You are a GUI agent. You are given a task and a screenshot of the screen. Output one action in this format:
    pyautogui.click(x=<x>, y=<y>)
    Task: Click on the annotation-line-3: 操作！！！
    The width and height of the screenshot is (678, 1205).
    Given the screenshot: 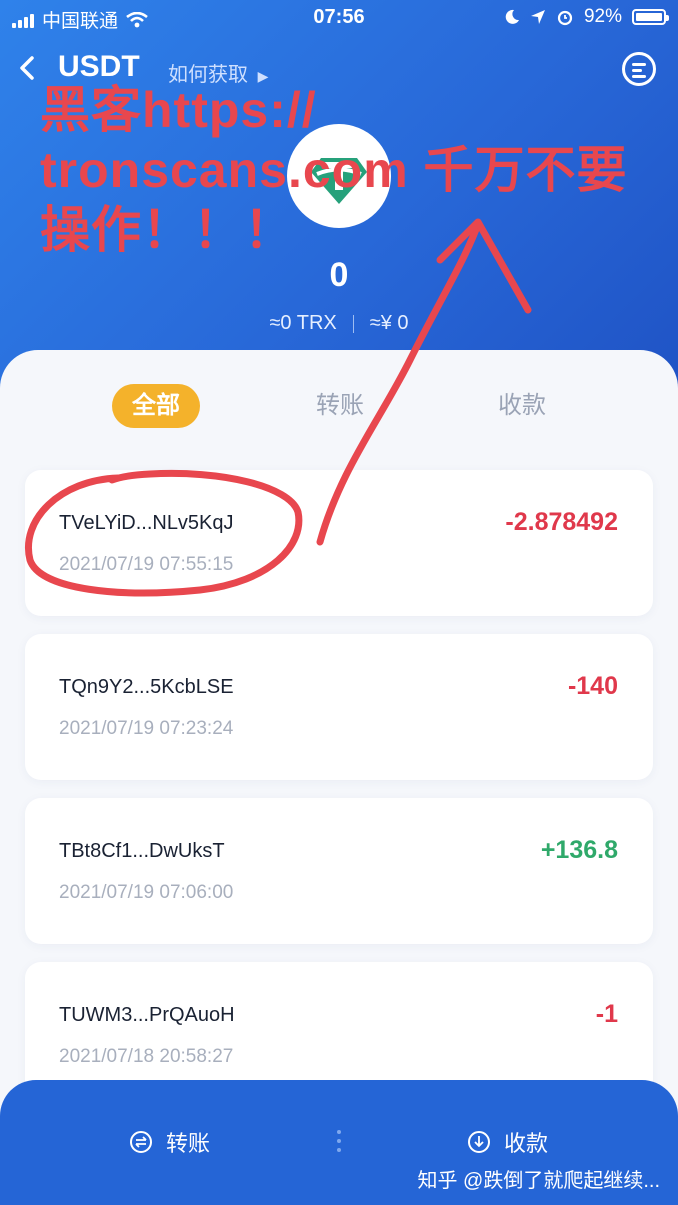 What is the action you would take?
    pyautogui.click(x=167, y=230)
    